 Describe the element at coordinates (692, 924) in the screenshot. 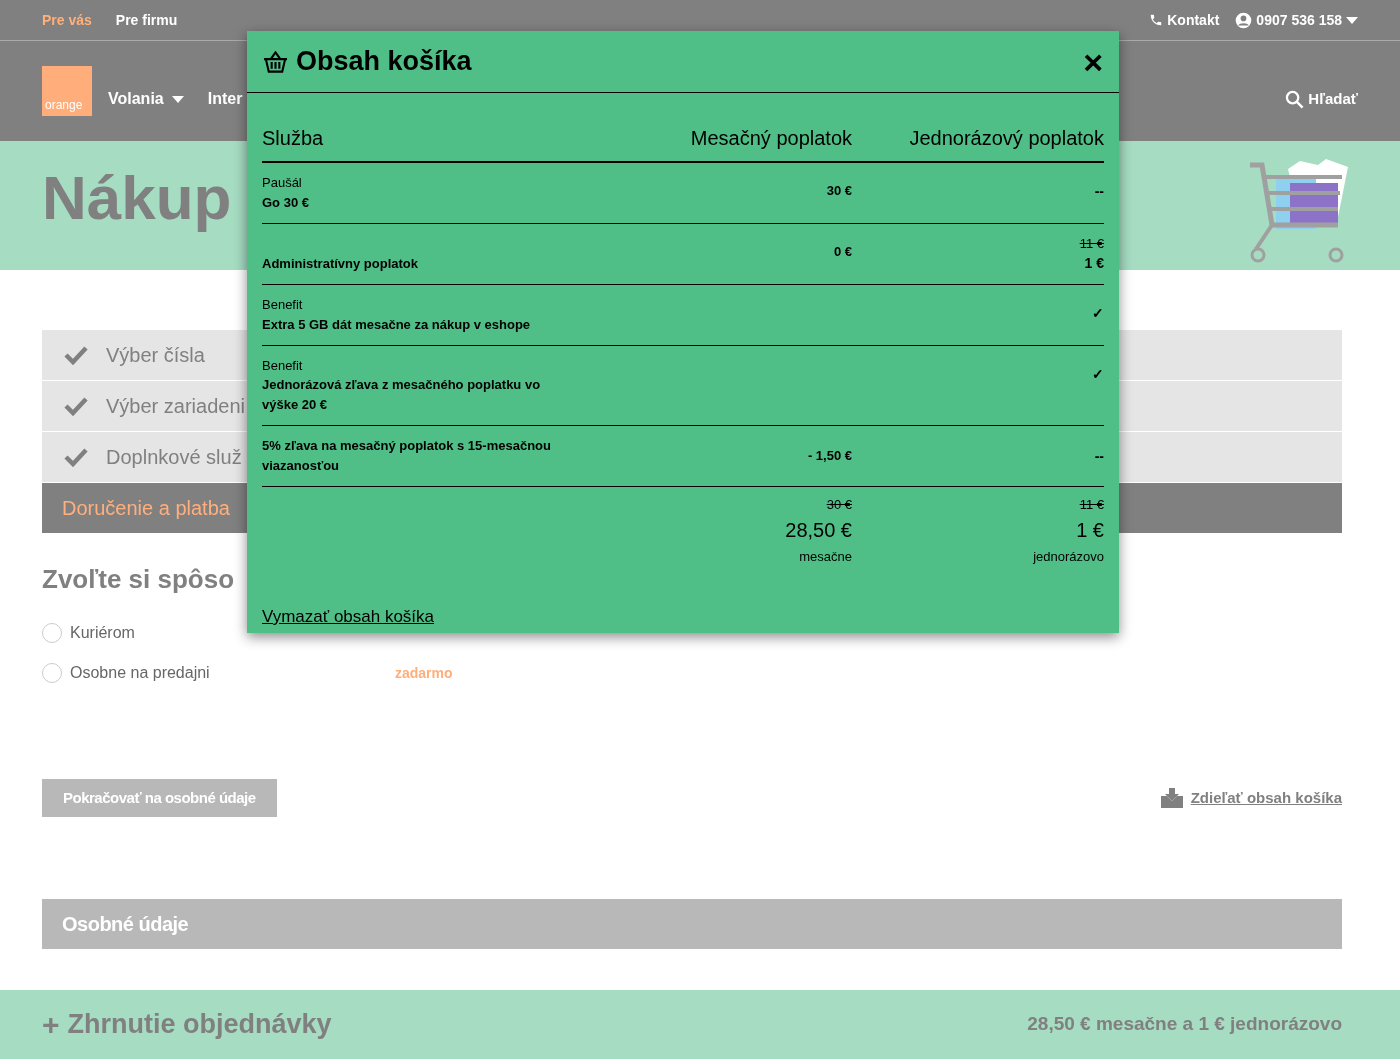

I see `section-bar: Osobné údaje` at that location.